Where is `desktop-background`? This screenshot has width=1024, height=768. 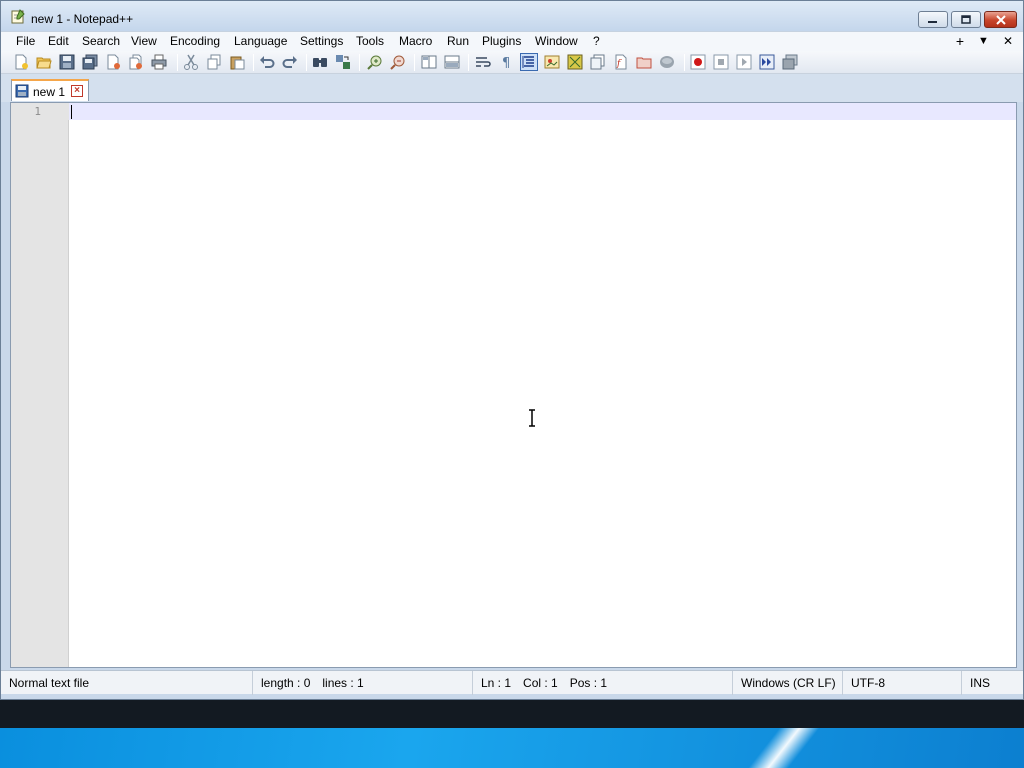 desktop-background is located at coordinates (512, 748).